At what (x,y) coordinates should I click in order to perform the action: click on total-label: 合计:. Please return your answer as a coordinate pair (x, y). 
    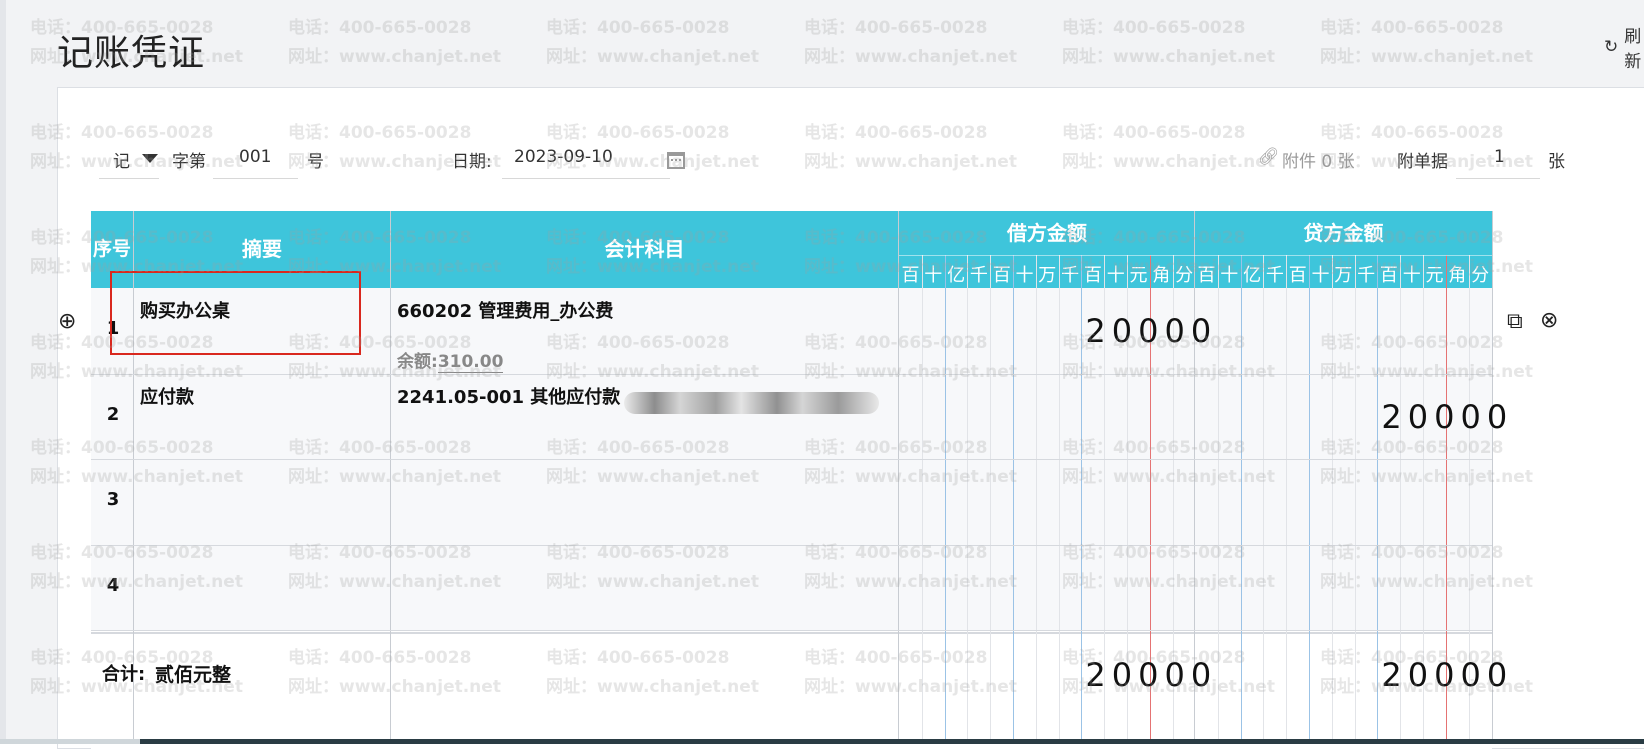
    Looking at the image, I should click on (124, 674).